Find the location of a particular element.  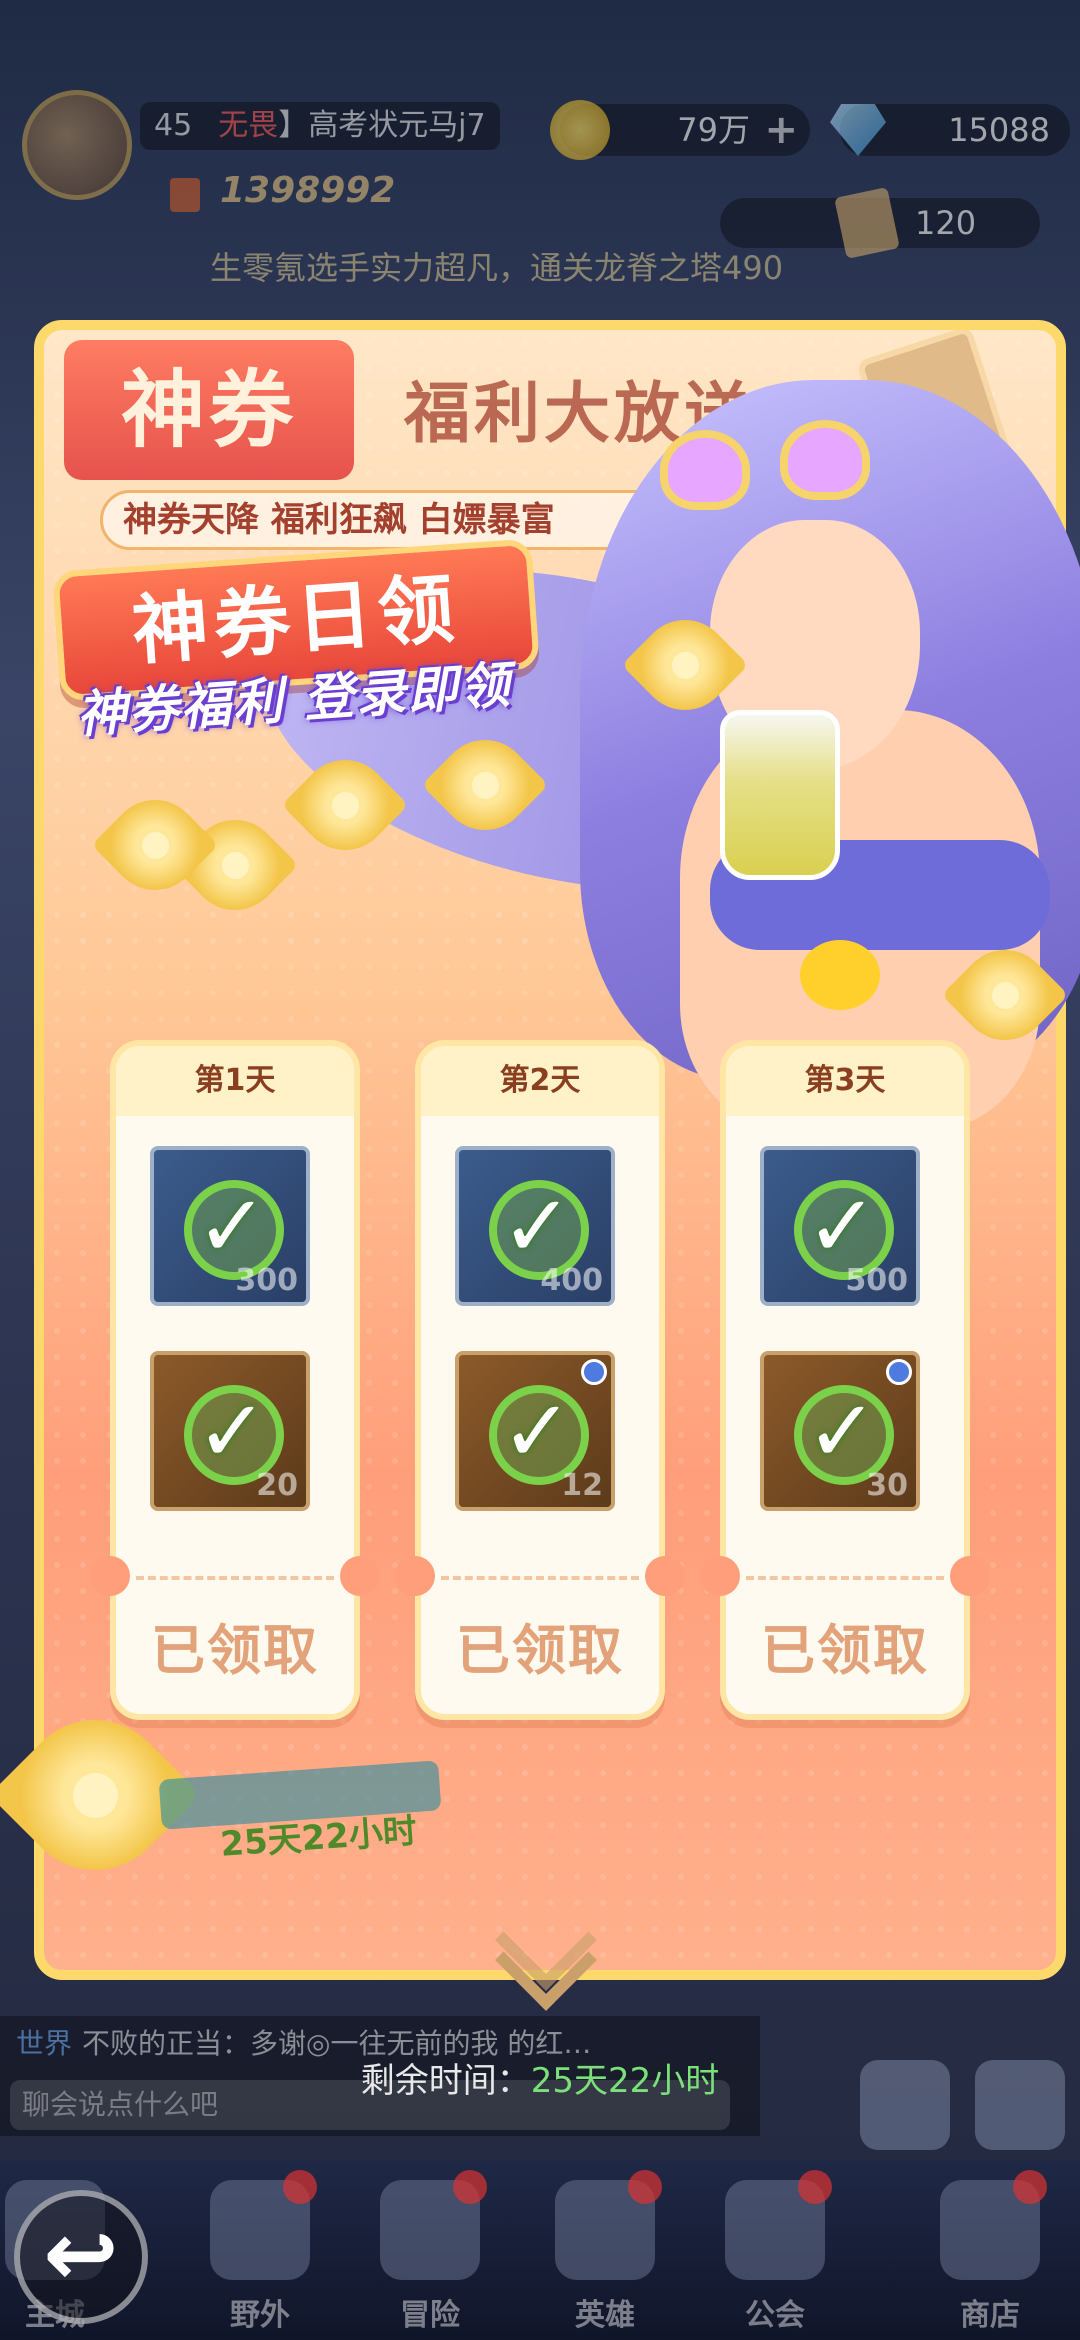

day-card-2: 第2天 ✓ 400 ✓ 12 已领取 is located at coordinates (540, 1380).